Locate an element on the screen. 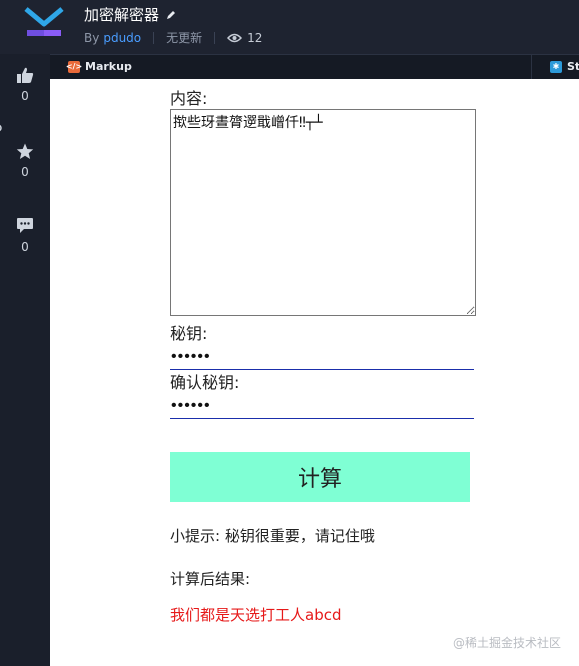 Image resolution: width=579 pixels, height=666 pixels. pen-meta: By pdudo 无更新 12 is located at coordinates (173, 37).